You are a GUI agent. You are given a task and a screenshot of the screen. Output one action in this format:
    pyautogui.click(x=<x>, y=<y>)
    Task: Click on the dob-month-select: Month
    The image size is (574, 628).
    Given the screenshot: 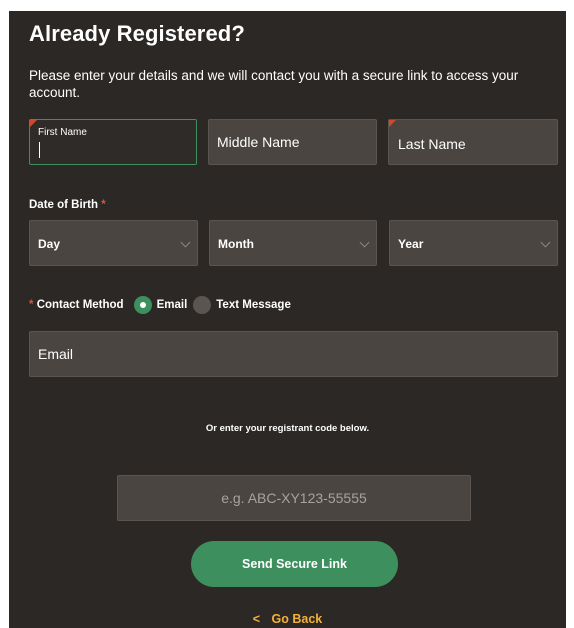 What is the action you would take?
    pyautogui.click(x=293, y=243)
    